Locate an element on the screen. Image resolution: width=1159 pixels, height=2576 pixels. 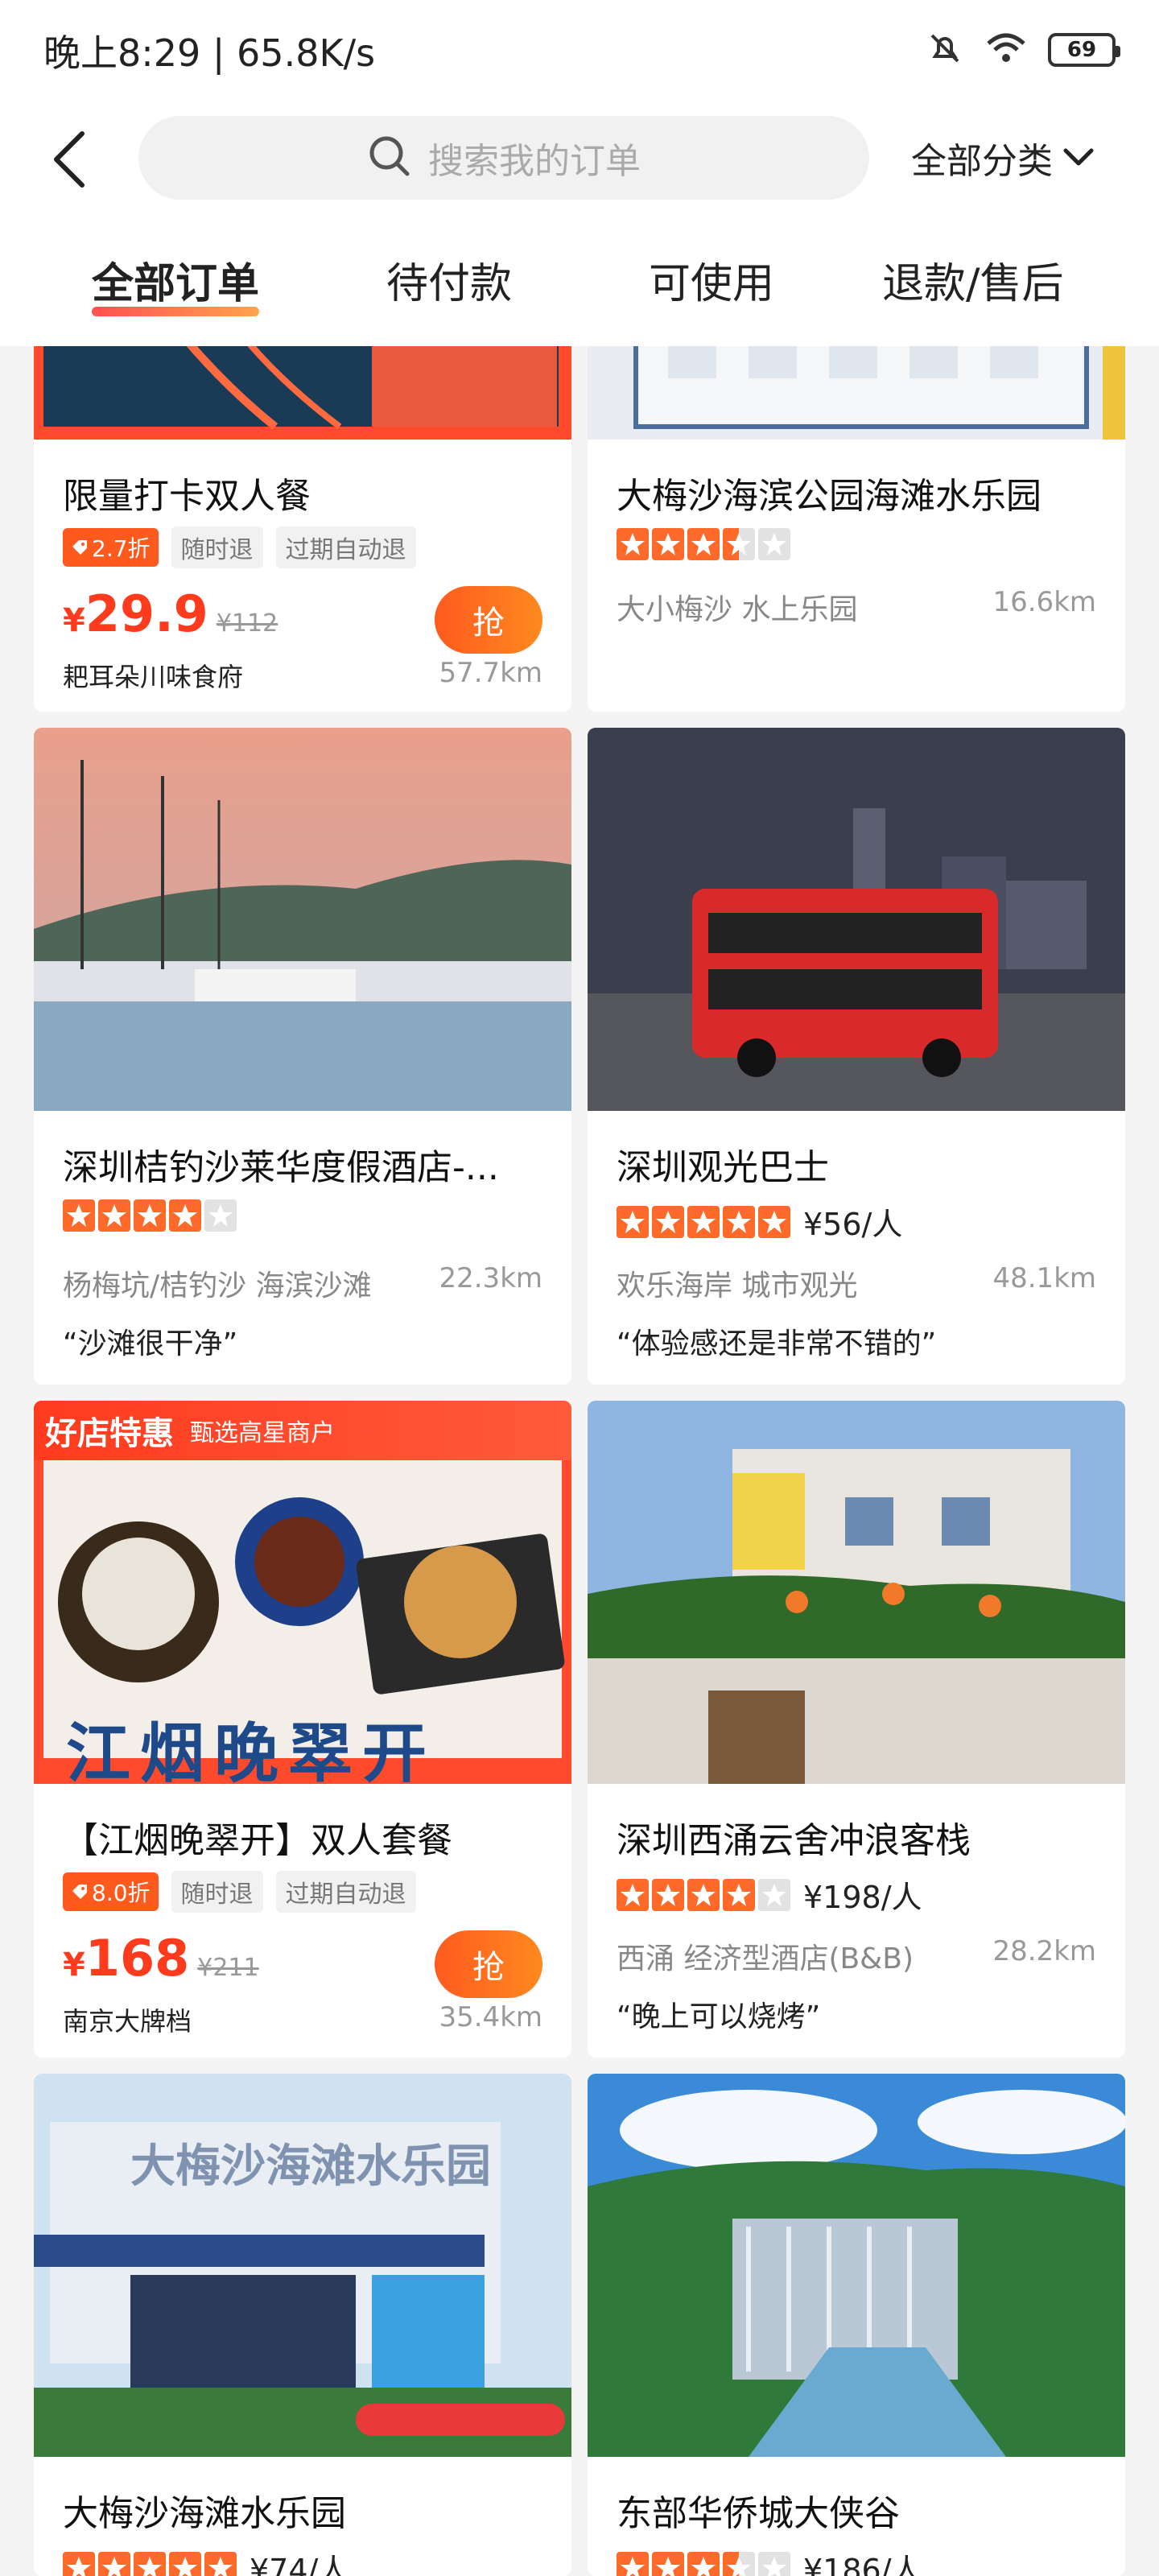
card-title: 深圳西涌云舍冲浪客栈 is located at coordinates (794, 1840).